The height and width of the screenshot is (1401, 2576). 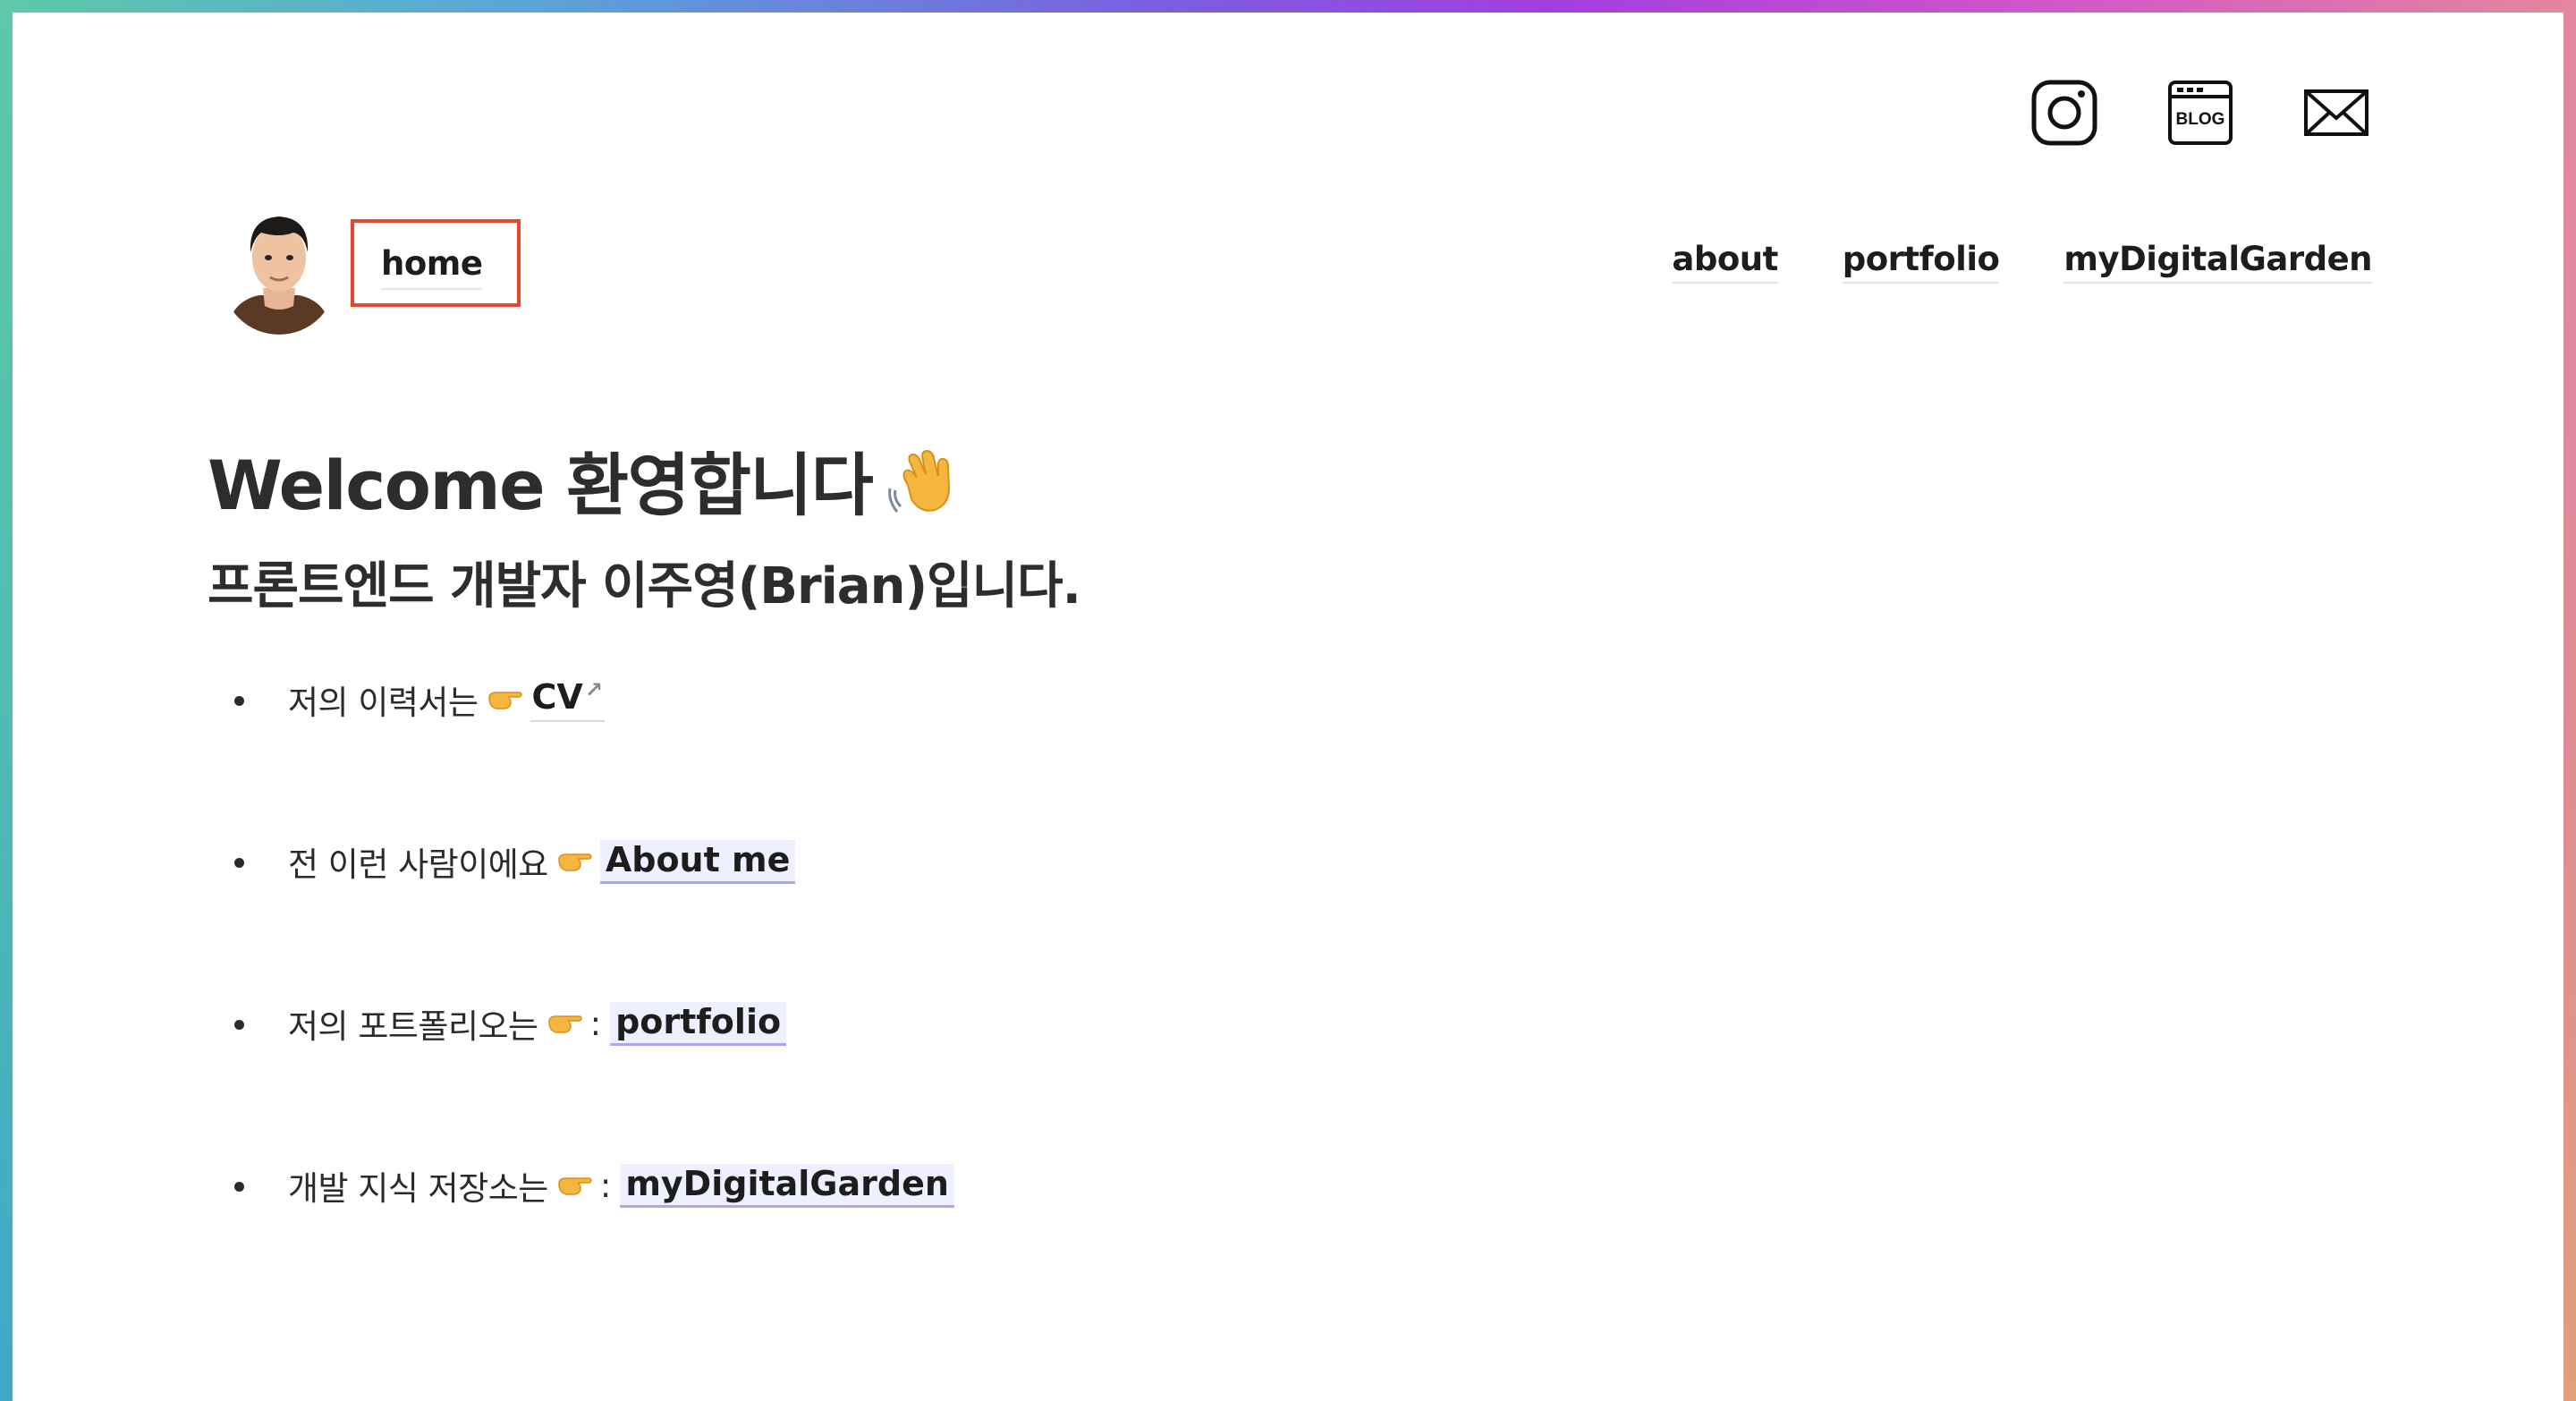 What do you see at coordinates (418, 864) in the screenshot?
I see `list-item-text: 전 이런 사람이에요` at bounding box center [418, 864].